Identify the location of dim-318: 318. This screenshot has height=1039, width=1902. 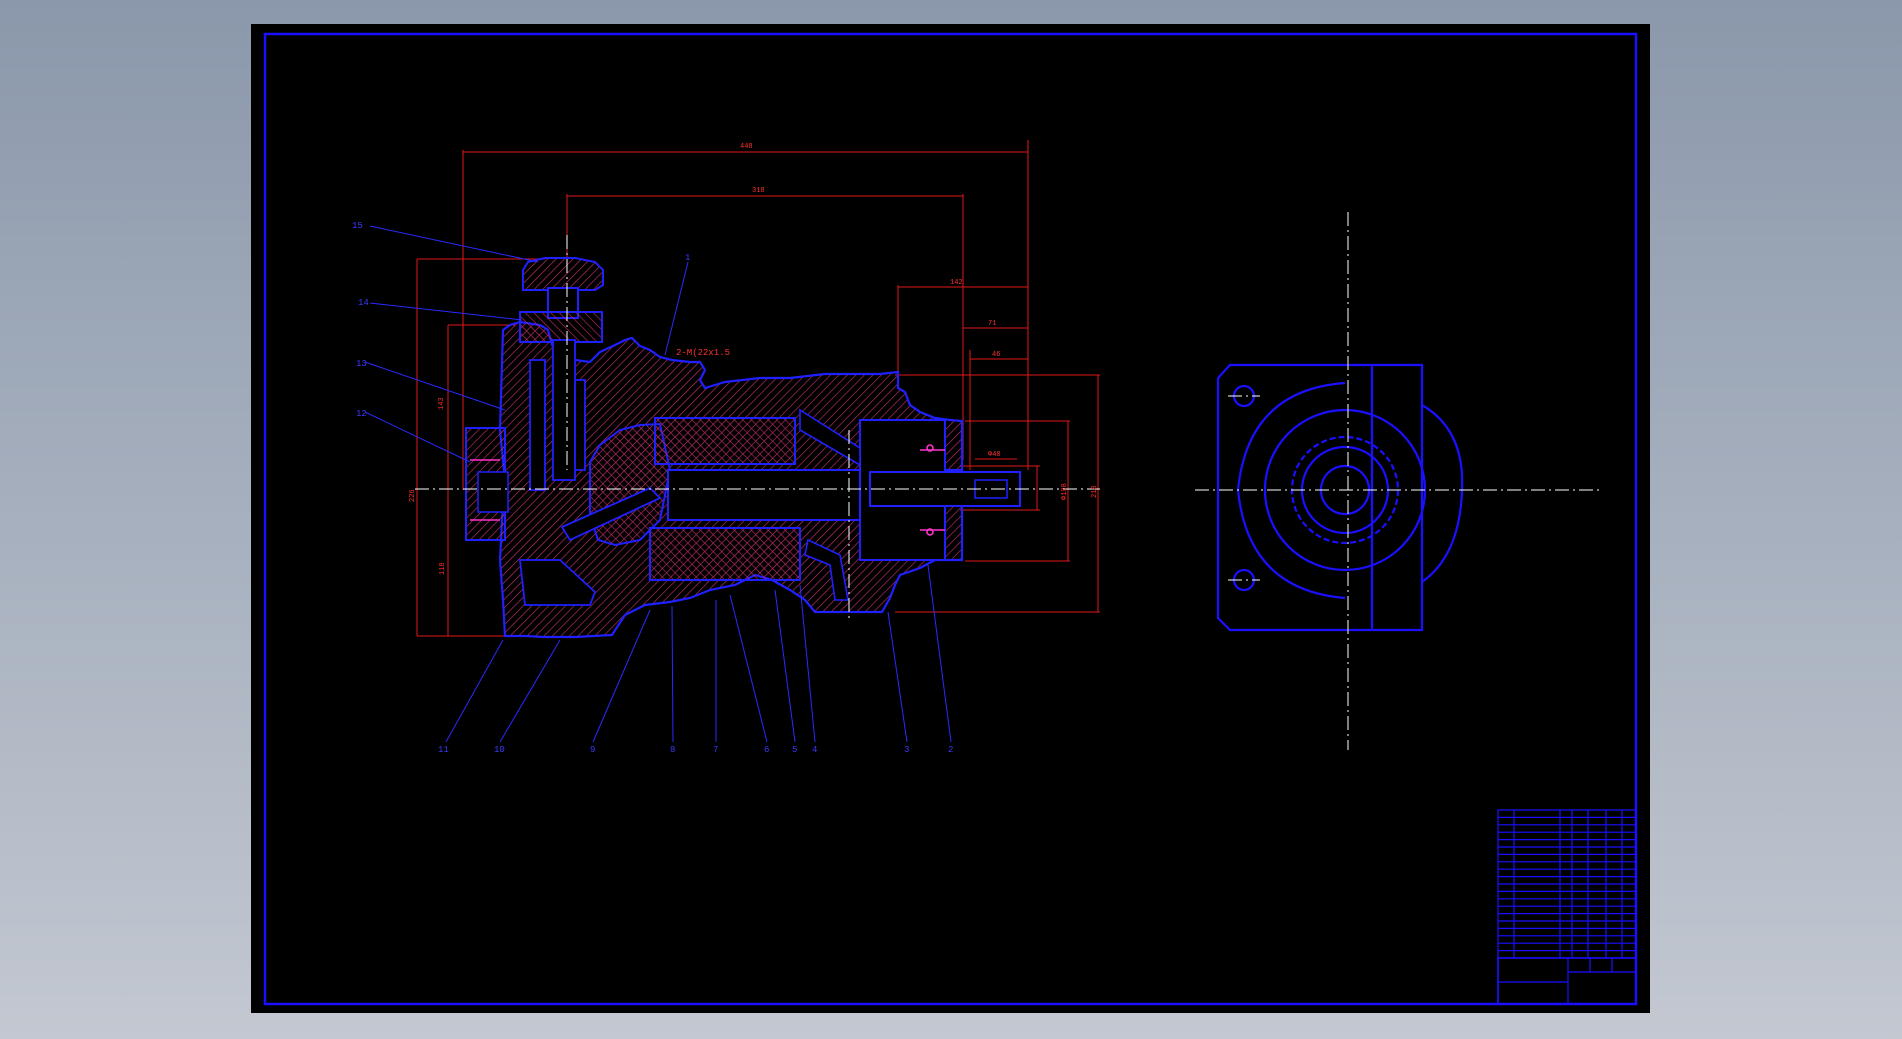
(758, 191).